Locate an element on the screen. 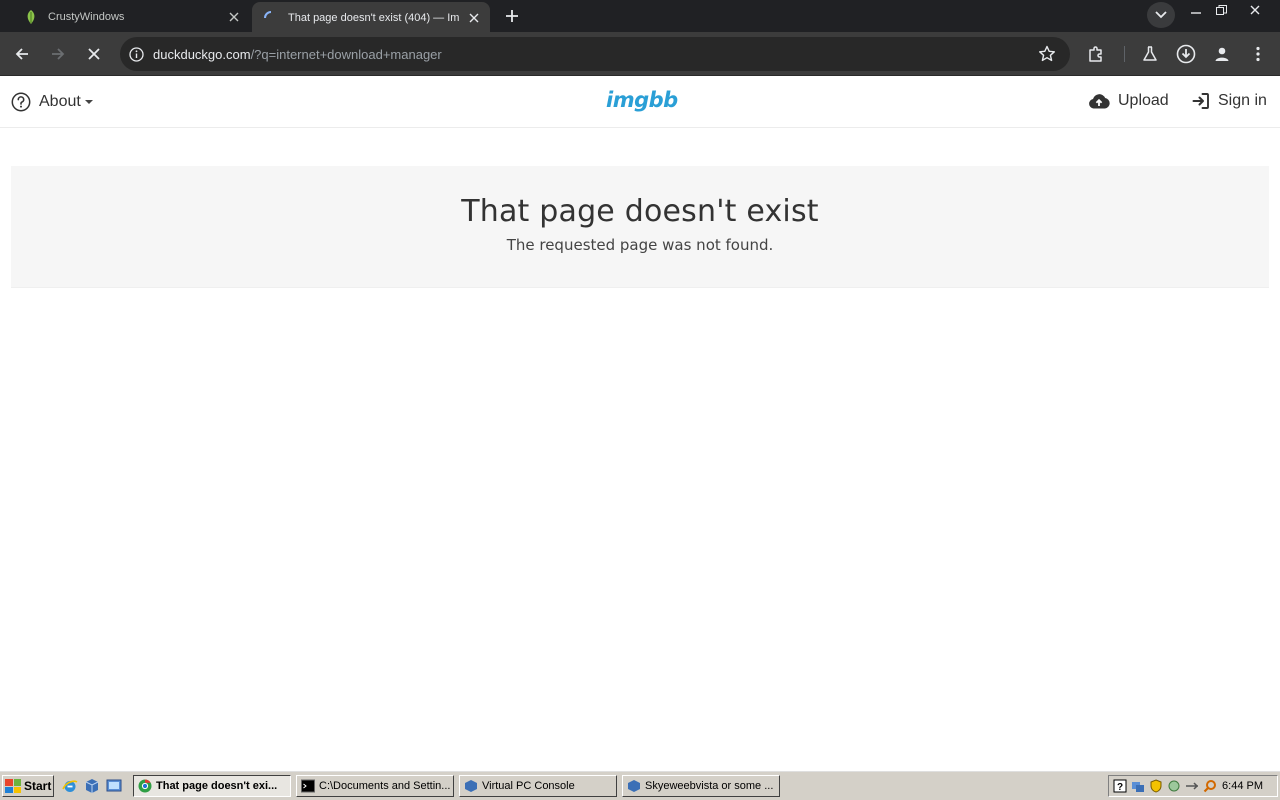 Image resolution: width=1280 pixels, height=800 pixels. toolbar-separator is located at coordinates (1124, 54).